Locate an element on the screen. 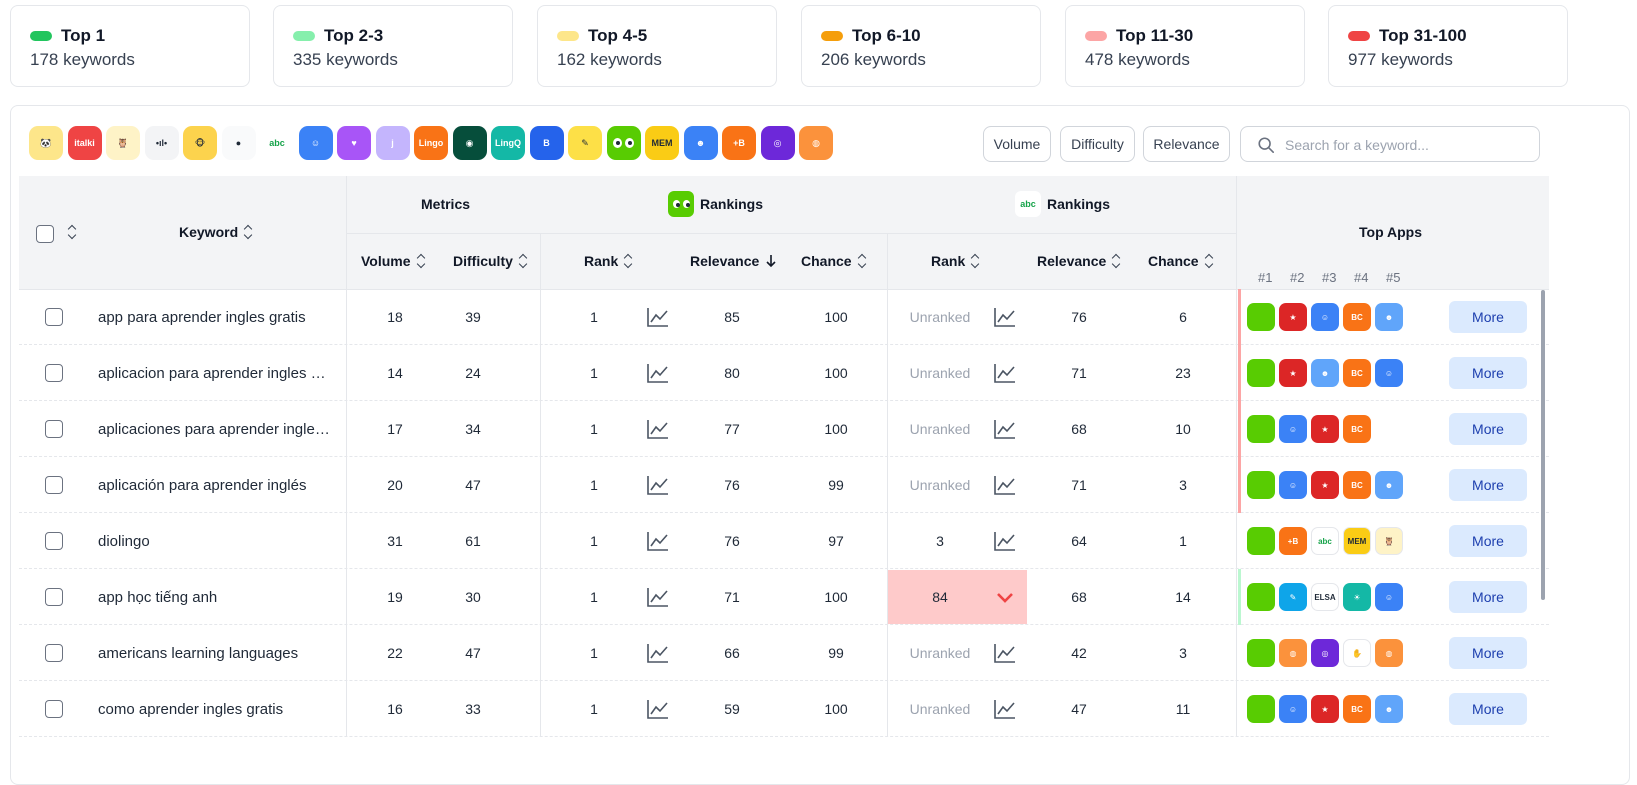 The image size is (1637, 785). stat-card-top-6-10: Top 6-10 206 keywords is located at coordinates (921, 46).